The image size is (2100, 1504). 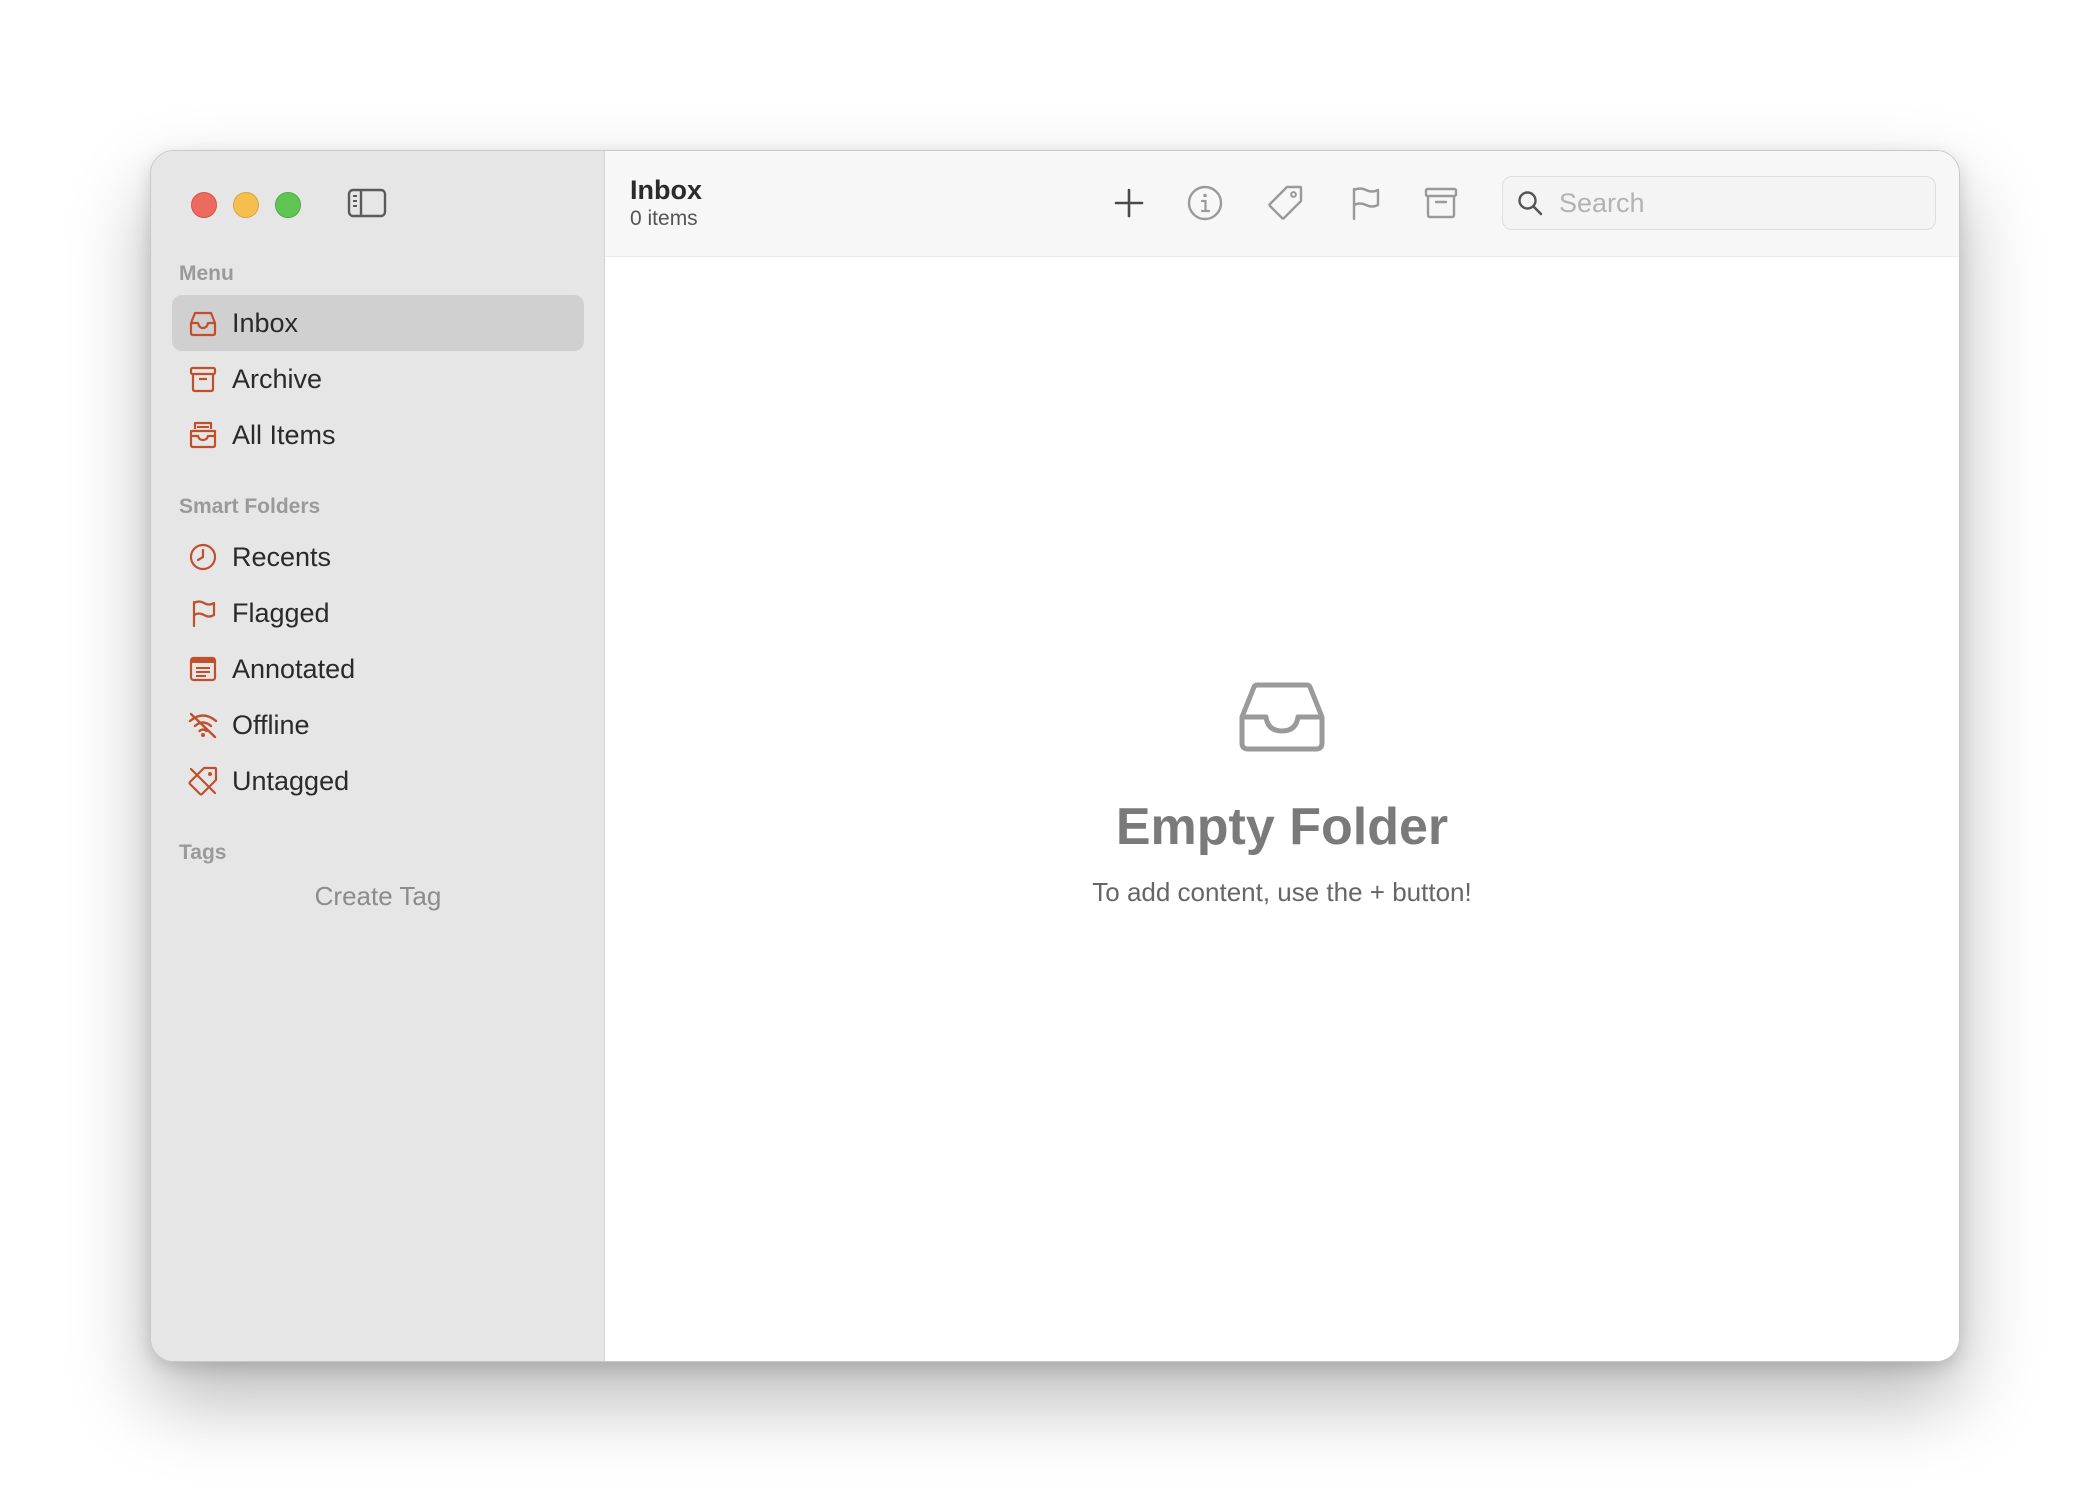 What do you see at coordinates (378, 435) in the screenshot?
I see `sidebar-item-all-items: All Items` at bounding box center [378, 435].